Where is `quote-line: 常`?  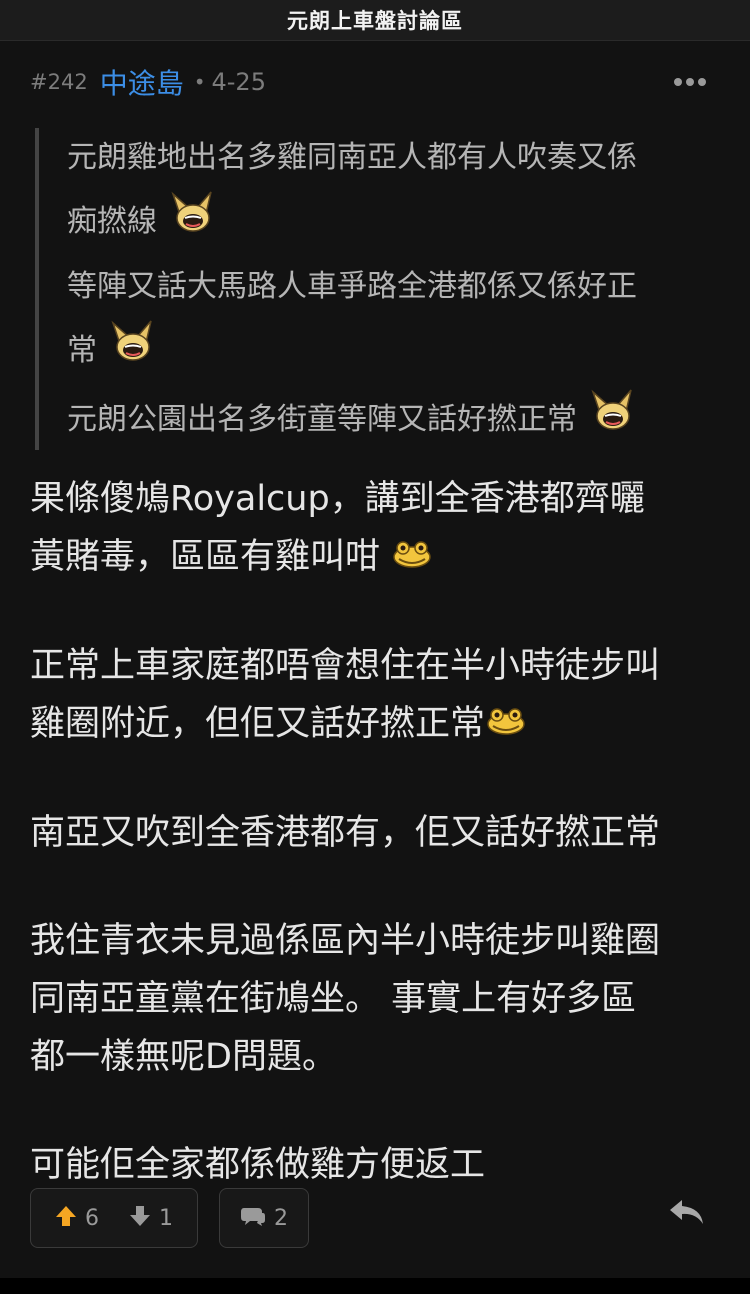 quote-line: 常 is located at coordinates (391, 351).